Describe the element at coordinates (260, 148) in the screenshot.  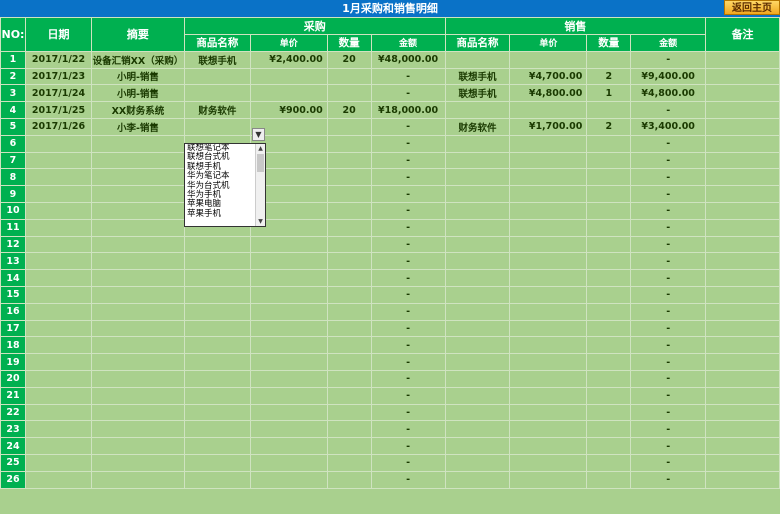
I see `scroll-up-icon: ▲` at that location.